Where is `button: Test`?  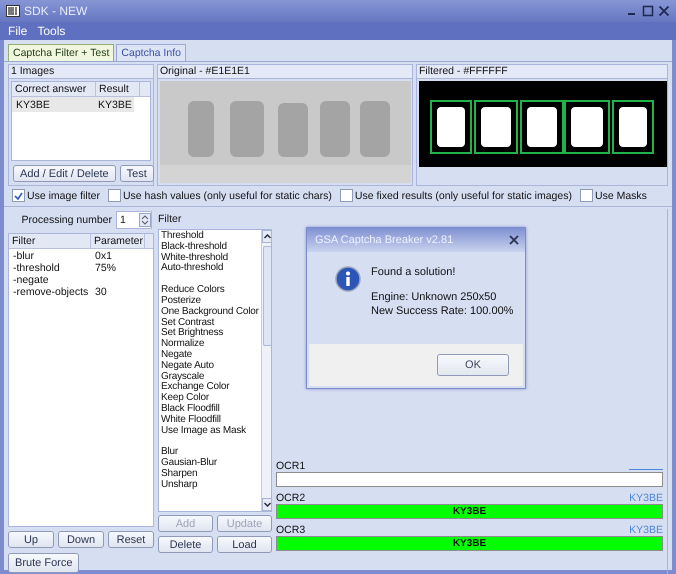
button: Test is located at coordinates (137, 173).